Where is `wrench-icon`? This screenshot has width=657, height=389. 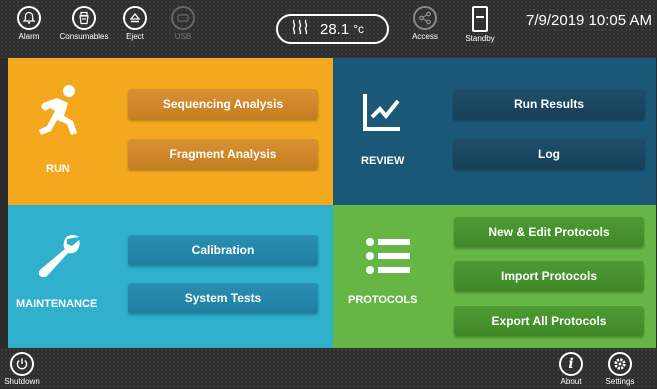 wrench-icon is located at coordinates (58, 259).